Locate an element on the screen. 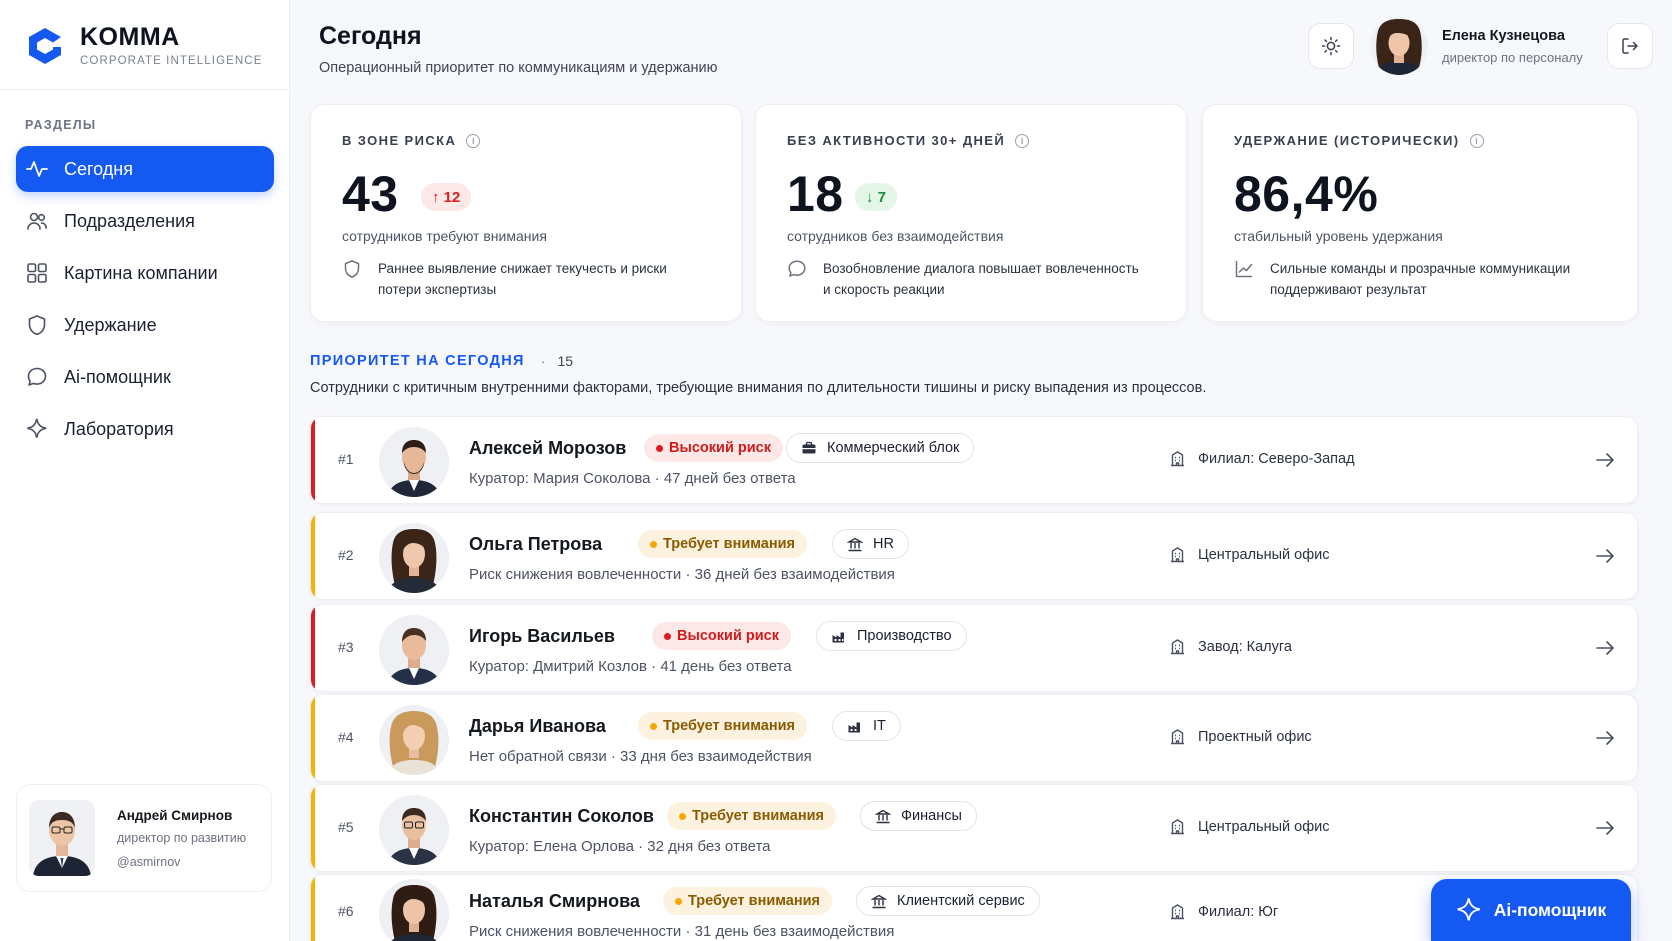 The width and height of the screenshot is (1672, 941). server-icon is located at coordinates (854, 727).